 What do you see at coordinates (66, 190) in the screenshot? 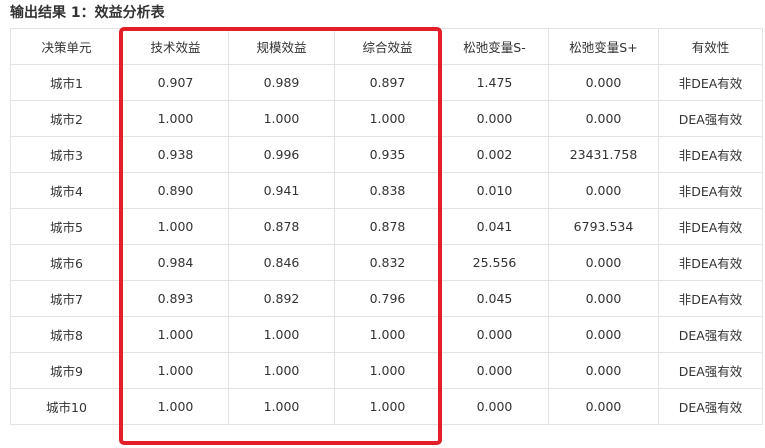
I see `cell-decision-unit: 城市4` at bounding box center [66, 190].